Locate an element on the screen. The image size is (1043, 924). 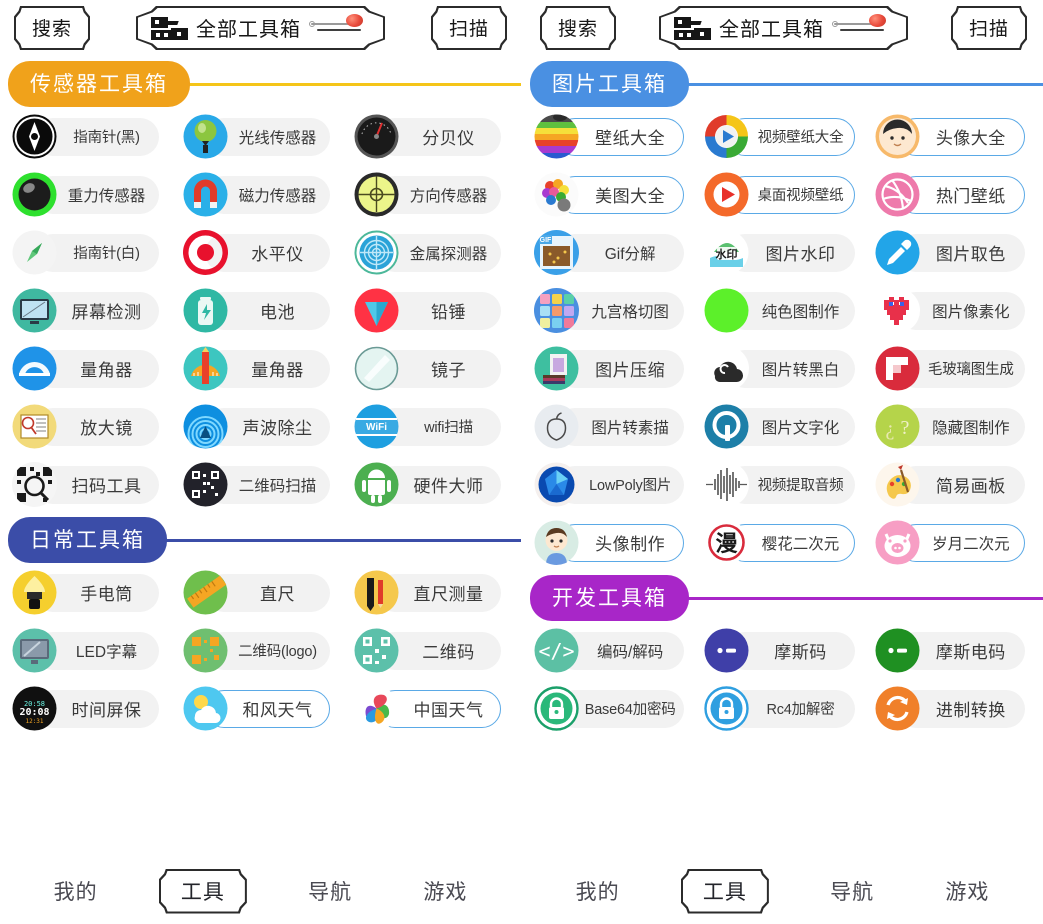
tool-item: LowPoly图片 is located at coordinates (611, 484).